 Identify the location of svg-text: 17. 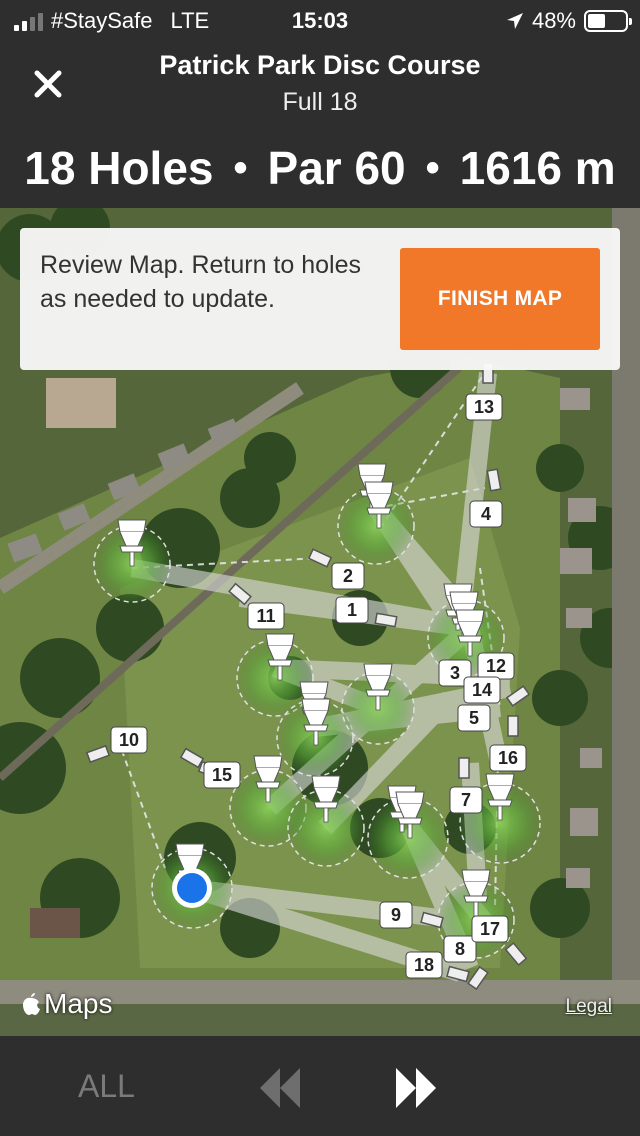
(490, 929).